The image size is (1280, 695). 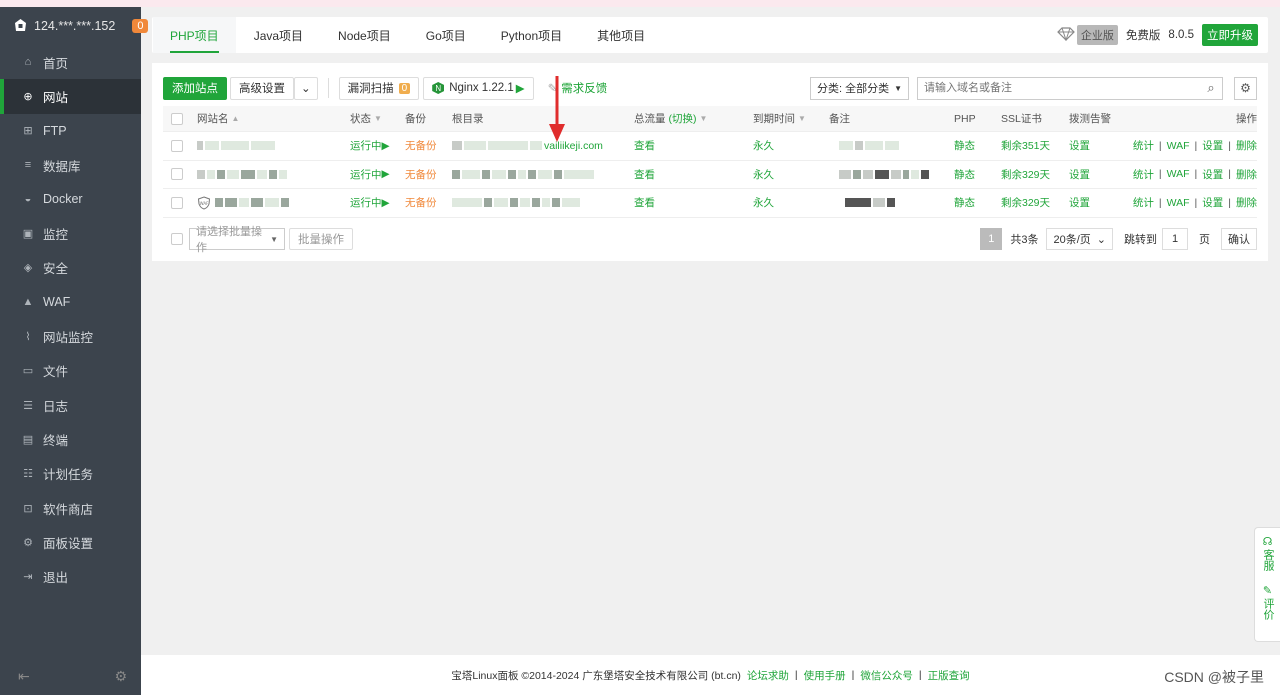 What do you see at coordinates (527, 146) in the screenshot?
I see `root-path: vailiikeji.com` at bounding box center [527, 146].